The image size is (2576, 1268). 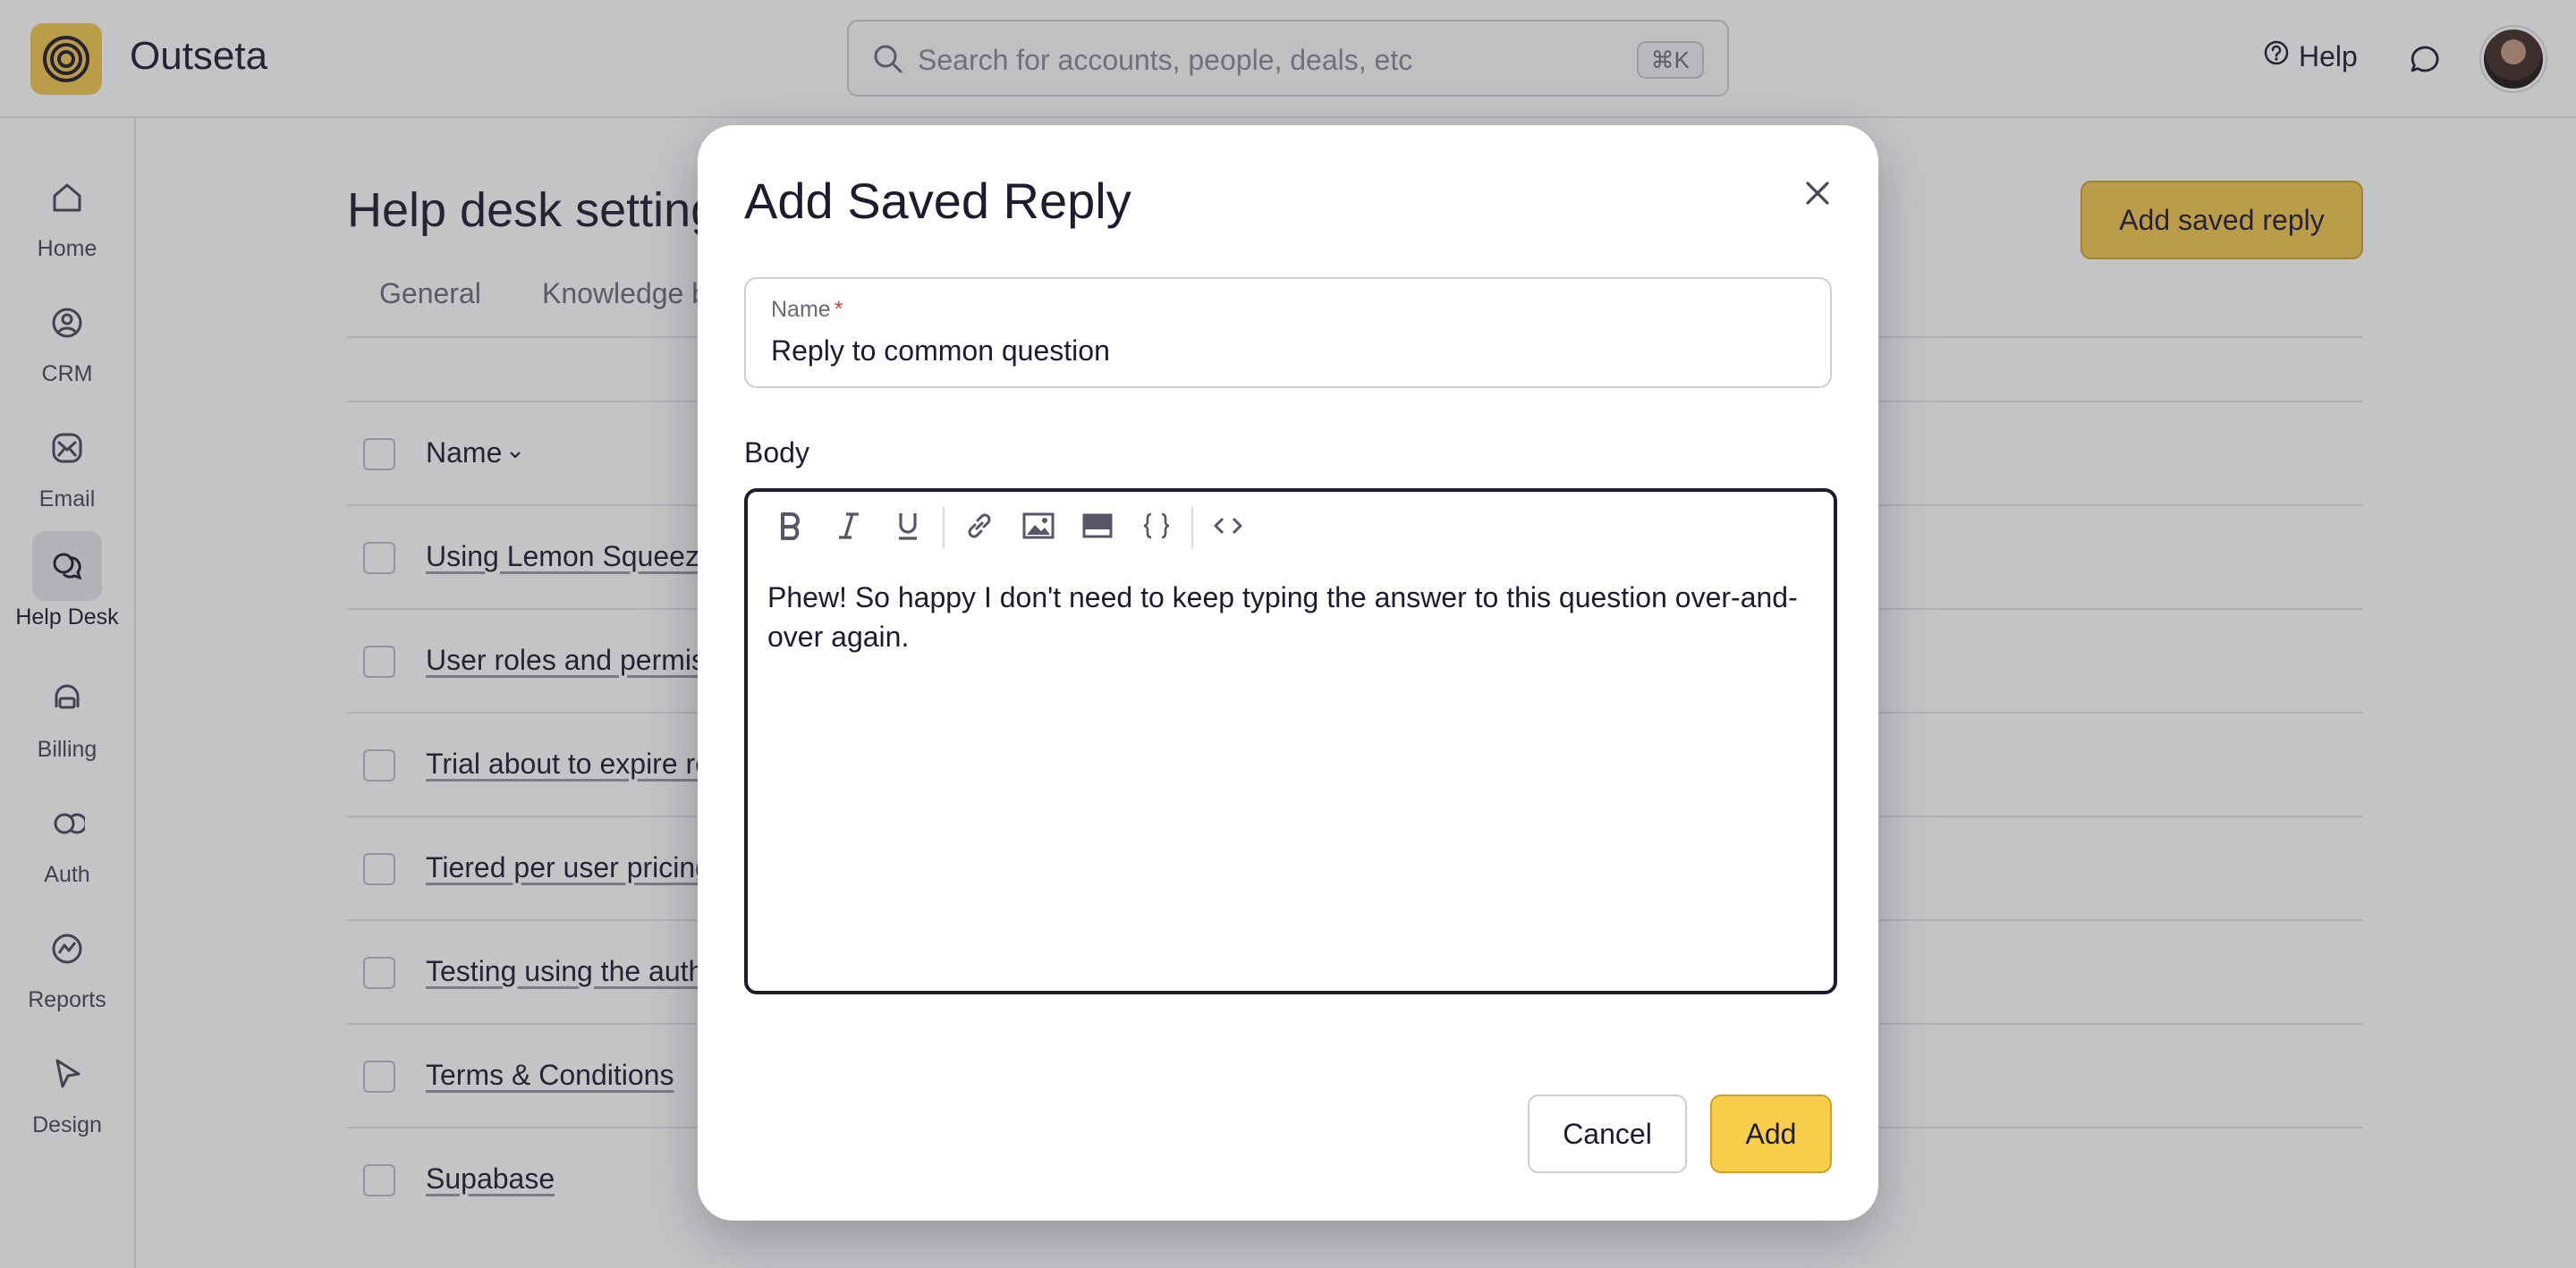 I want to click on body-label: Body, so click(x=776, y=452).